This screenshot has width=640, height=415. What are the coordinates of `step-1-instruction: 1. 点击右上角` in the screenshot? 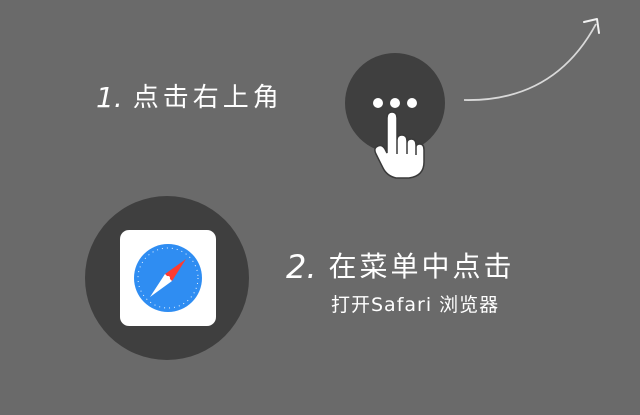 It's located at (189, 98).